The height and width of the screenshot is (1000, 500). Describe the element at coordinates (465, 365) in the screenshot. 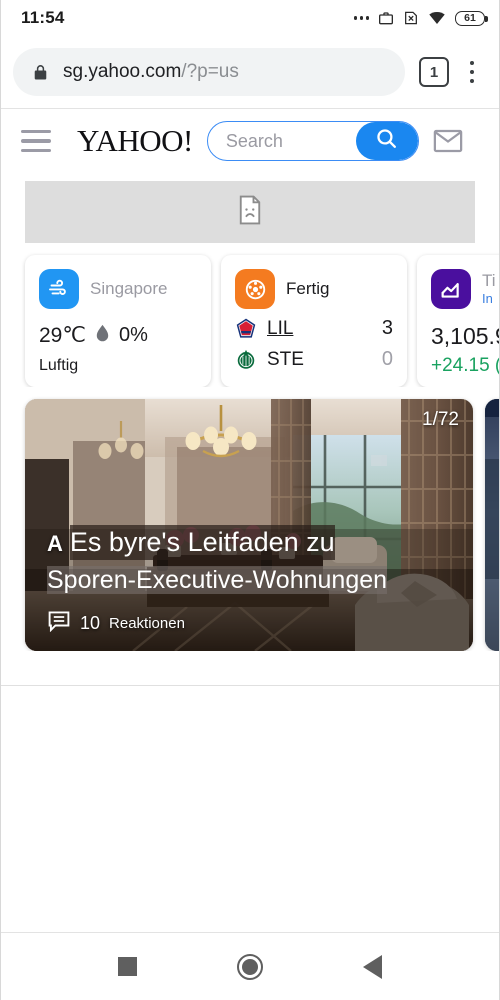

I see `finance-change: +24.15 (` at that location.